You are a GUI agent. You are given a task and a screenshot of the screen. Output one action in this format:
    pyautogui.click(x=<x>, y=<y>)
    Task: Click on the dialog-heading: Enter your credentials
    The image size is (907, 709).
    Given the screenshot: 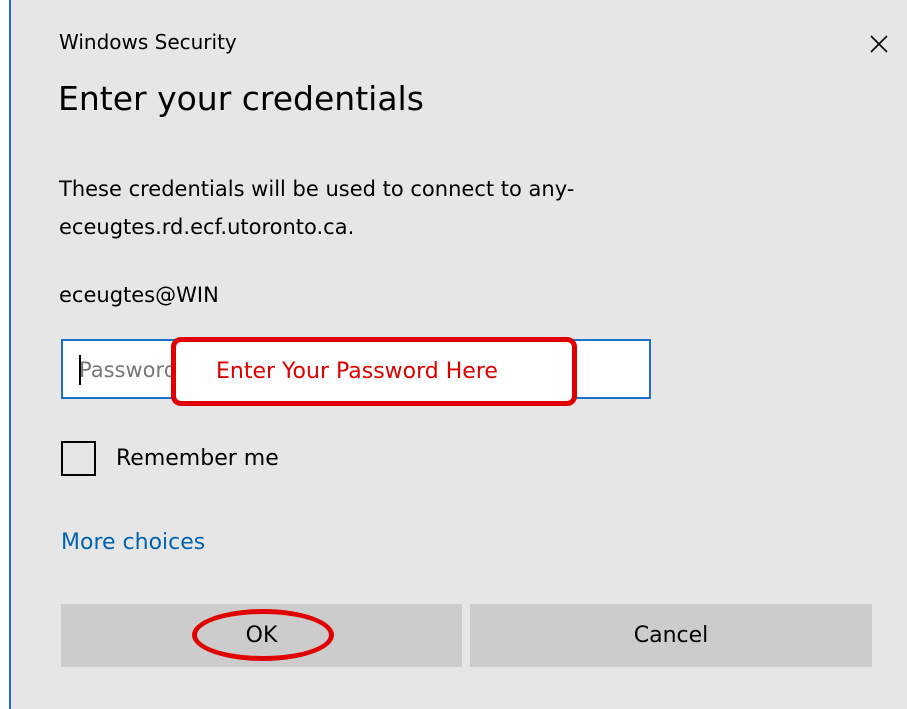 What is the action you would take?
    pyautogui.click(x=241, y=98)
    